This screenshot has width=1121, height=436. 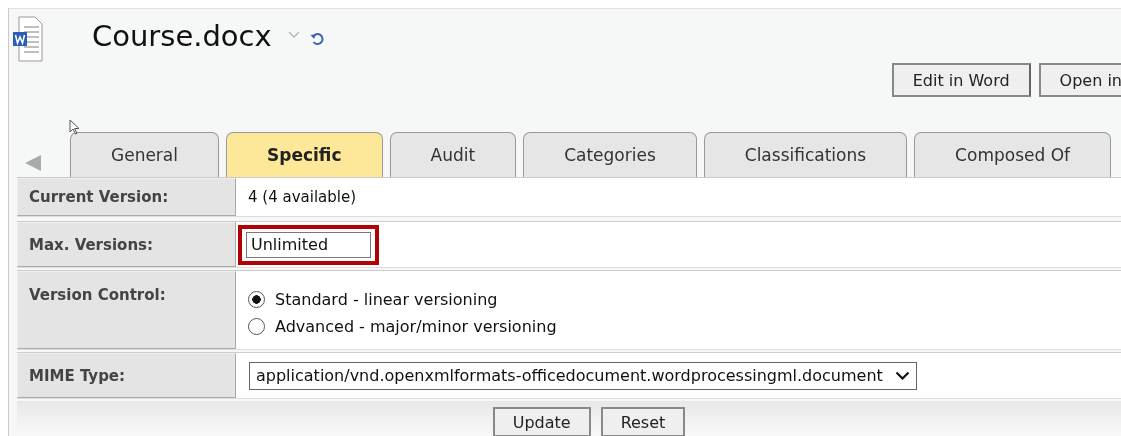 I want to click on document-title: Course.docx, so click(x=182, y=36).